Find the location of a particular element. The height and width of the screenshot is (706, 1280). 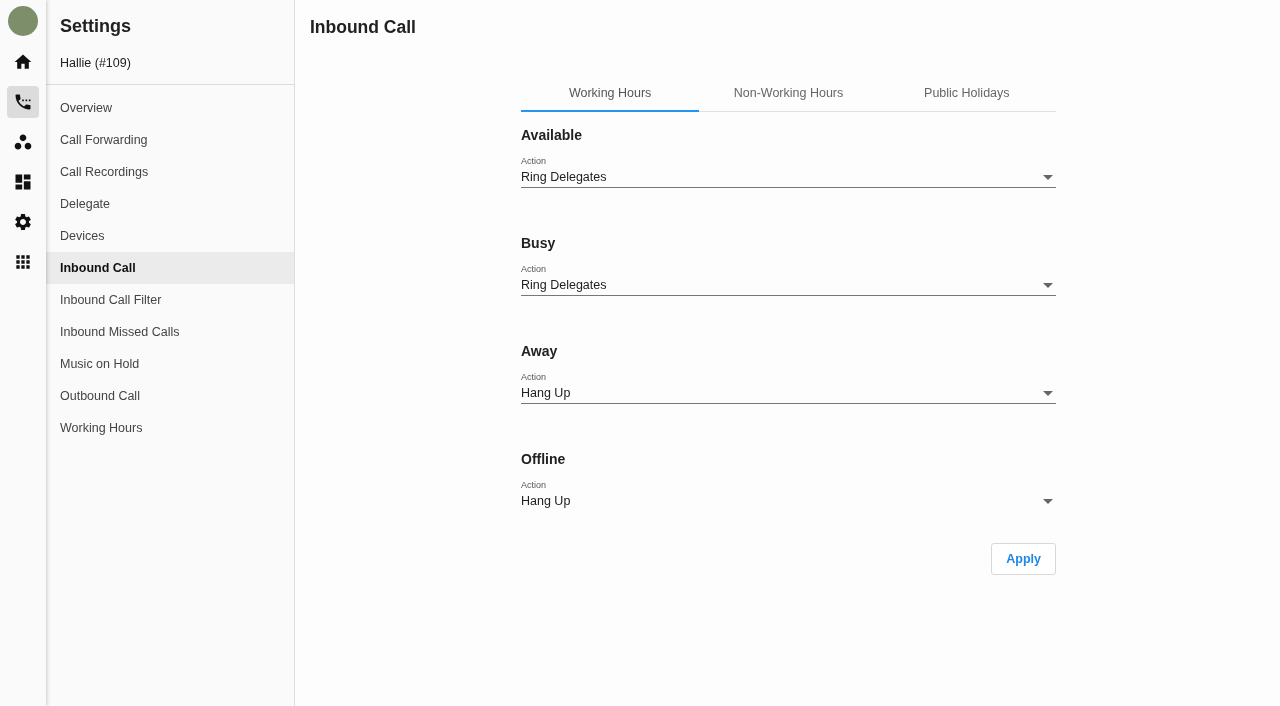

tab: Working Hours is located at coordinates (610, 93).